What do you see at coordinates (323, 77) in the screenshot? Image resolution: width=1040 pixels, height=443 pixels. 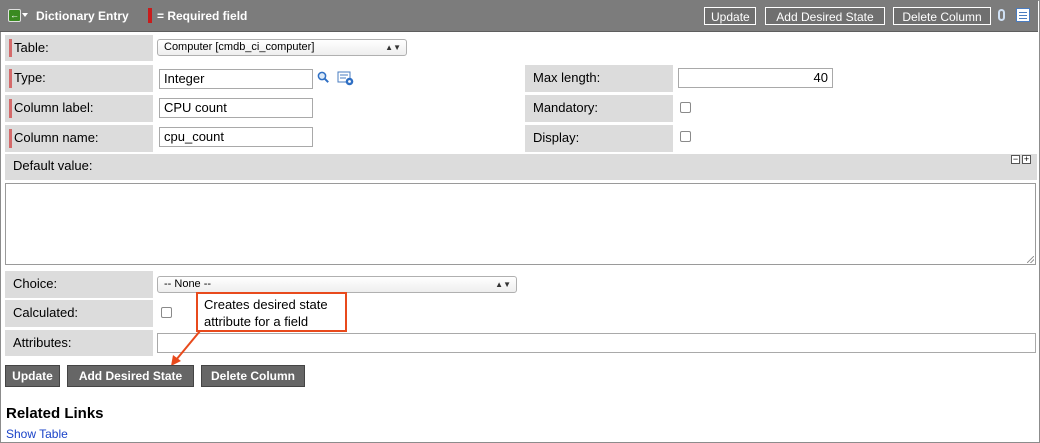 I see `search-icon` at bounding box center [323, 77].